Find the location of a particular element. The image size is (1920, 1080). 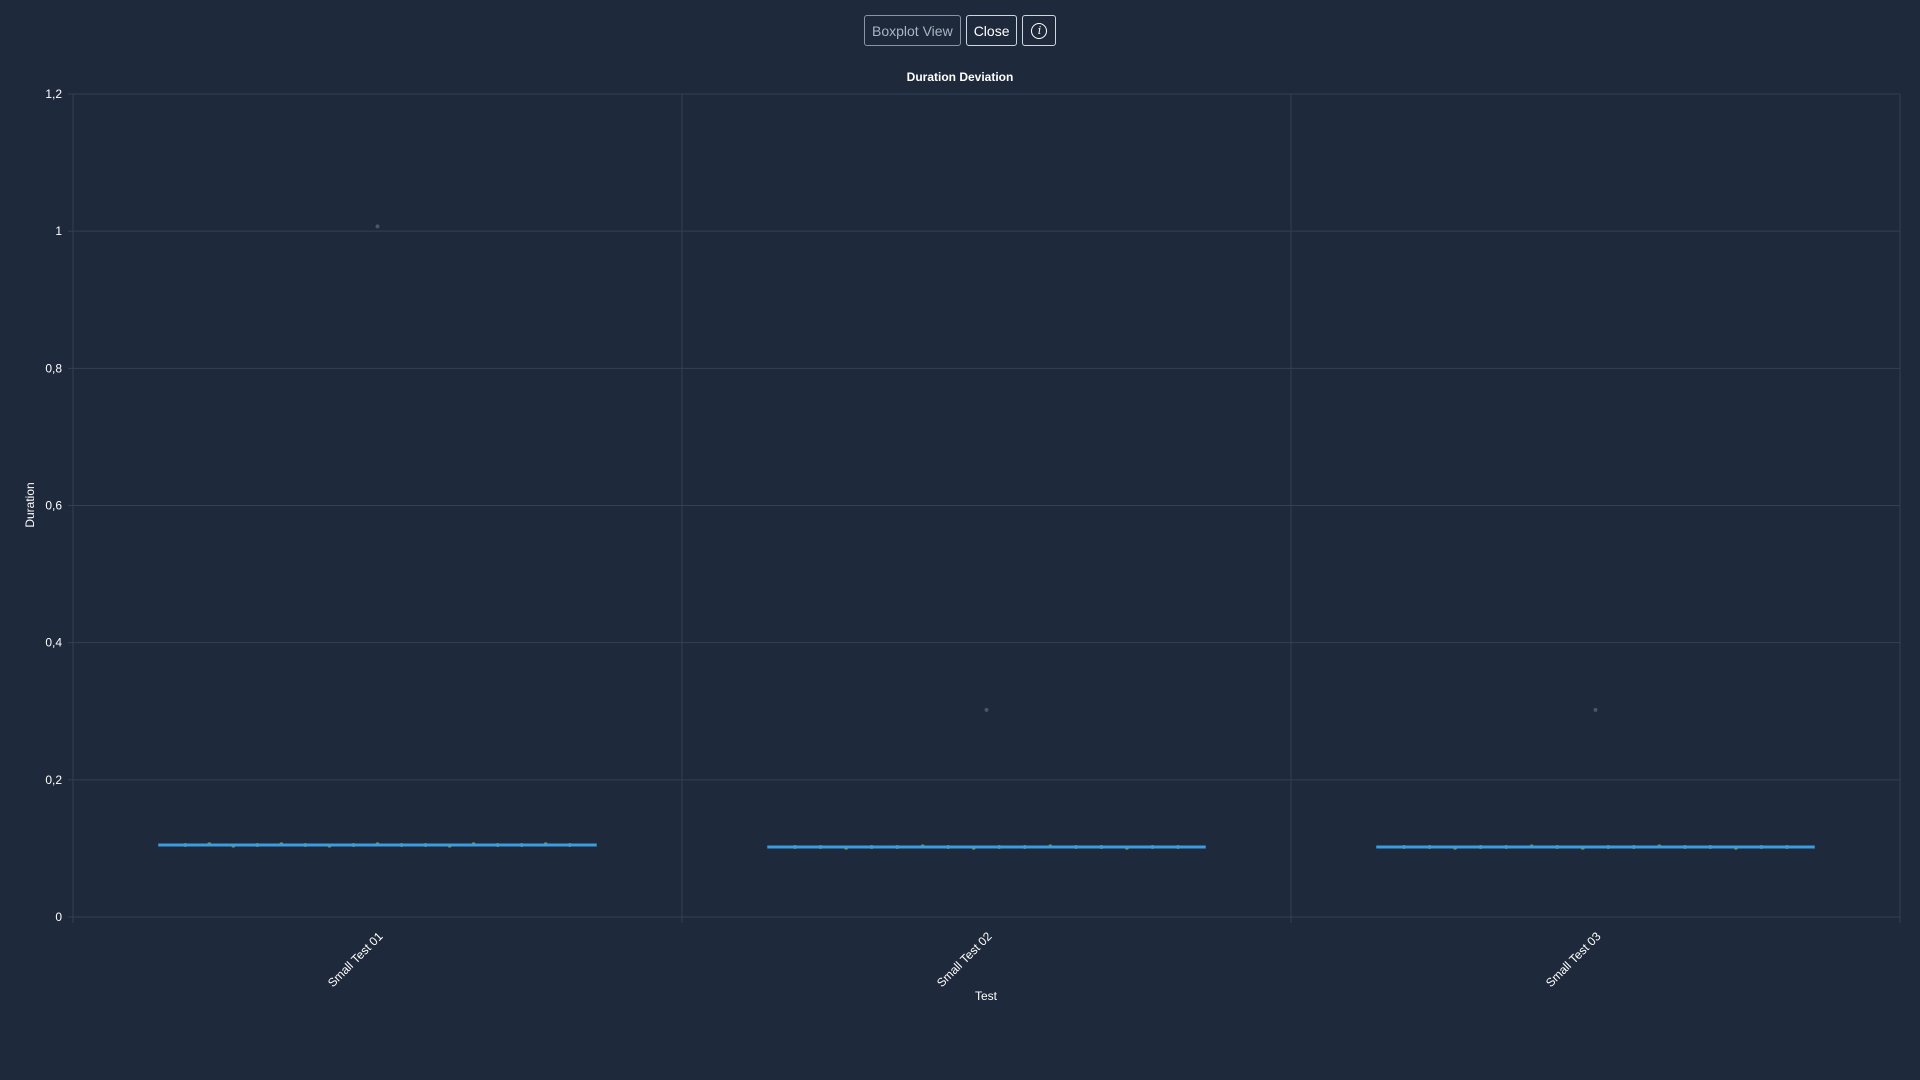

x-axis-ticks: Small Test 01 Small Test 02 Small Test 03 is located at coordinates (964, 959).